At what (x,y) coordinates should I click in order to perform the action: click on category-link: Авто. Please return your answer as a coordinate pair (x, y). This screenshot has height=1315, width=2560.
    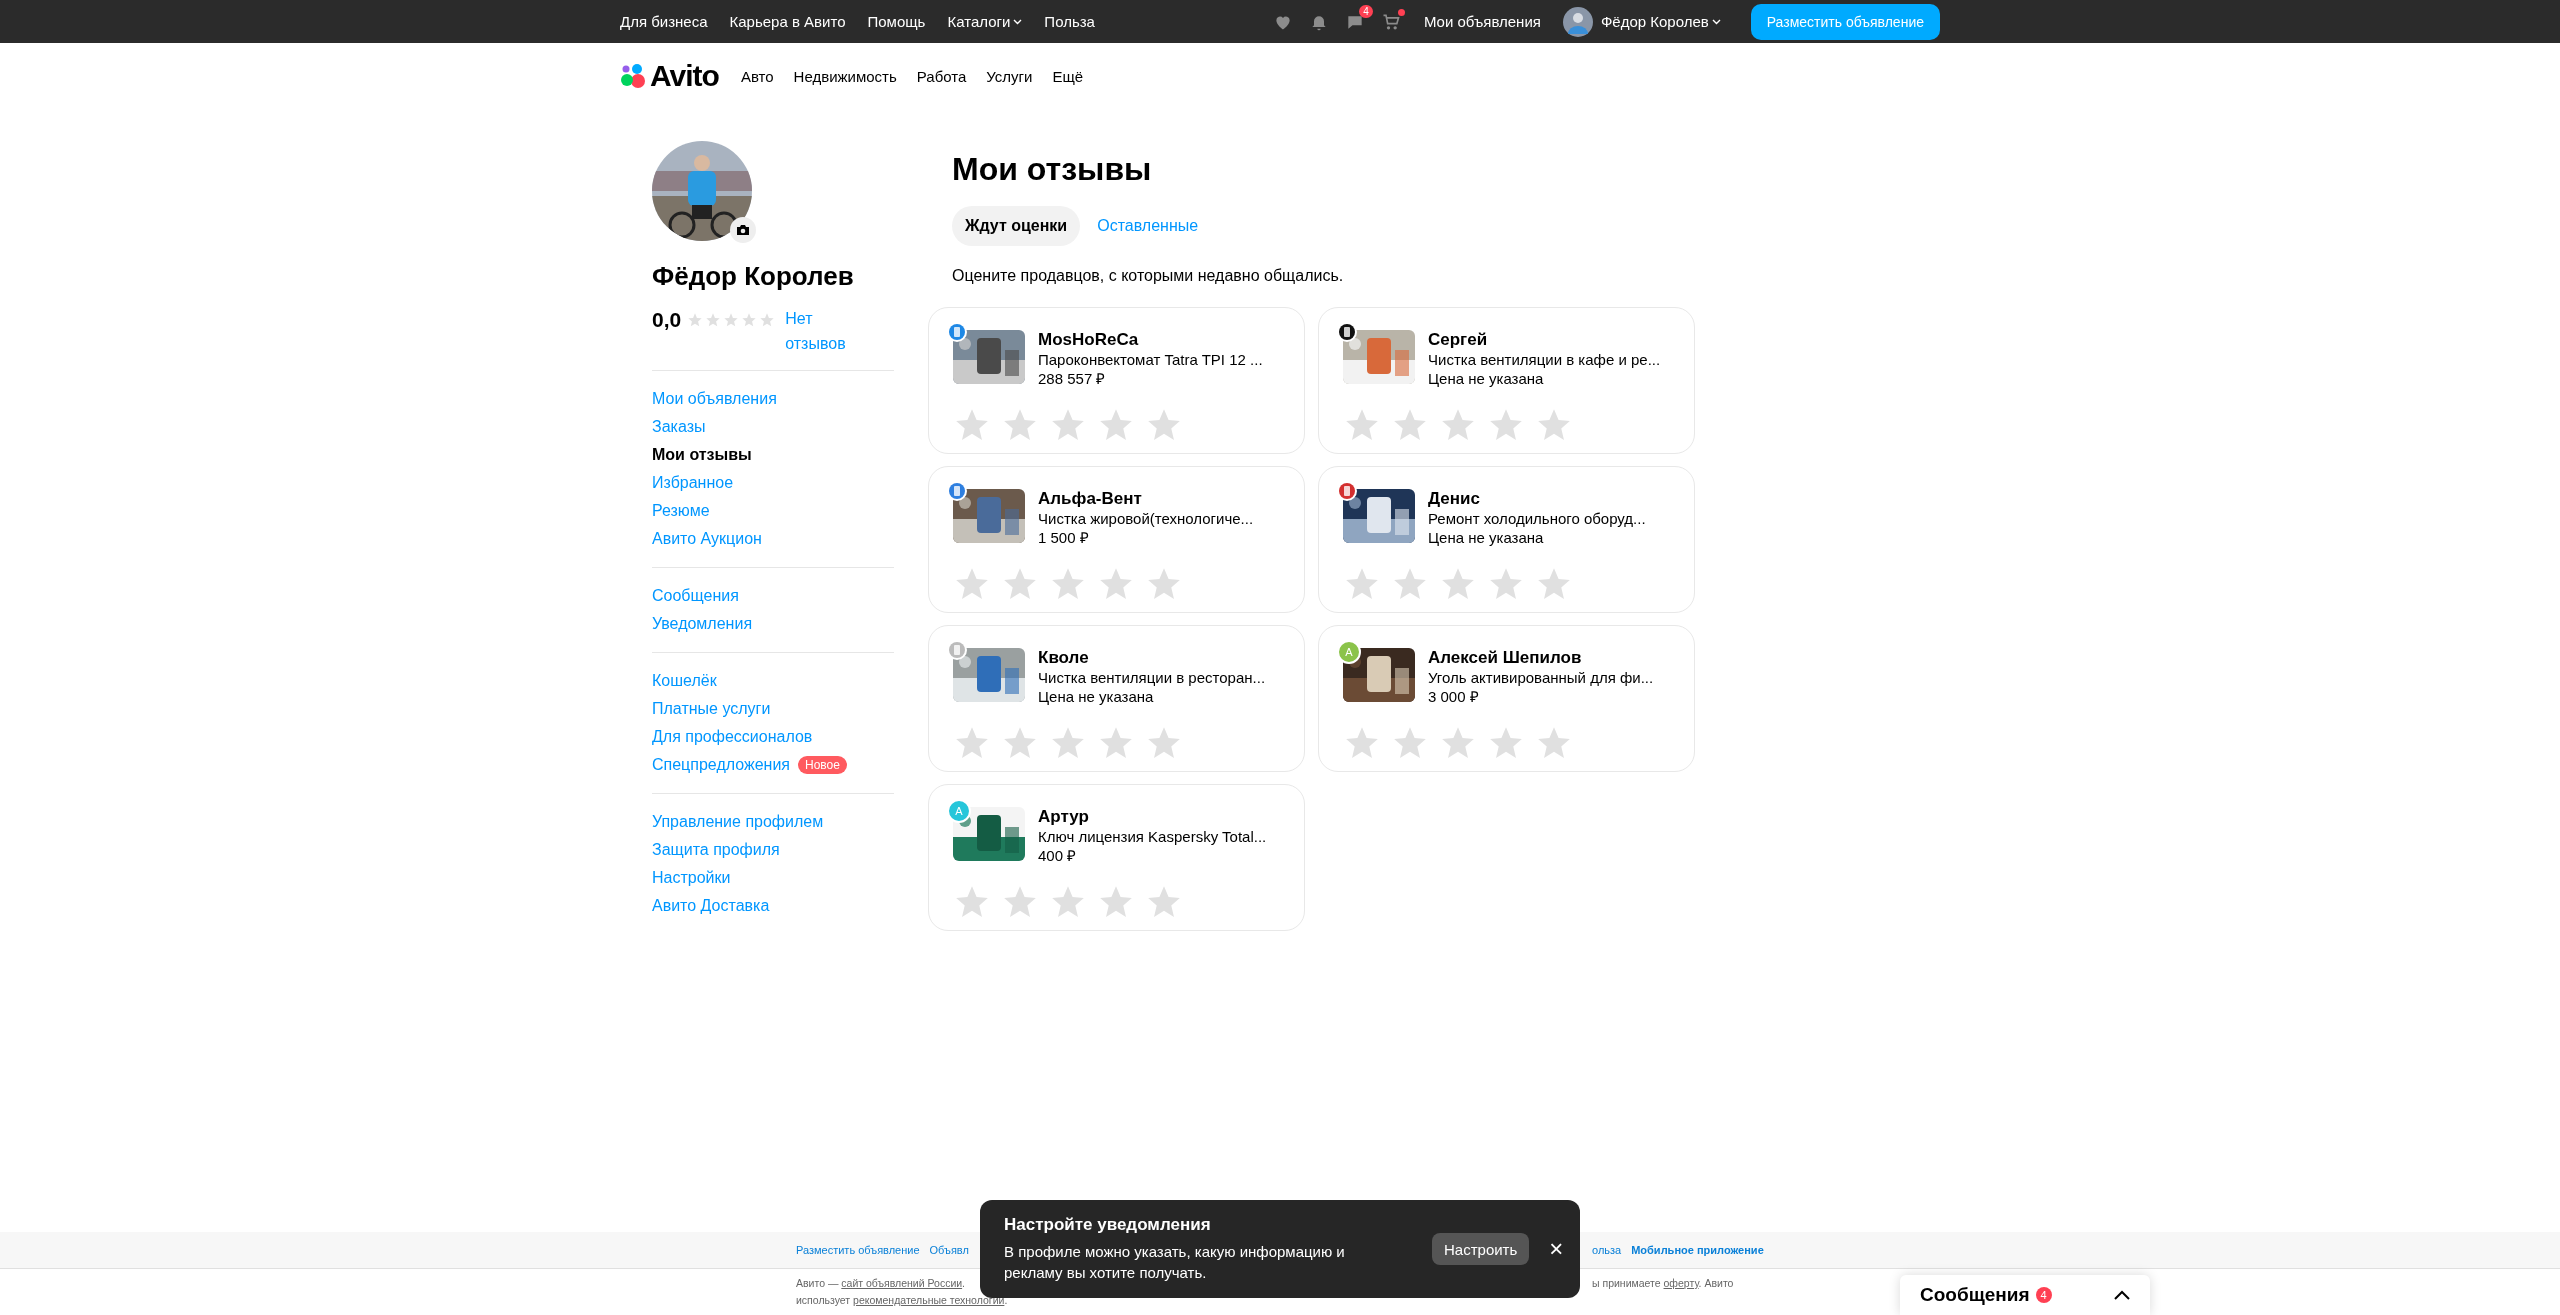
    Looking at the image, I should click on (757, 76).